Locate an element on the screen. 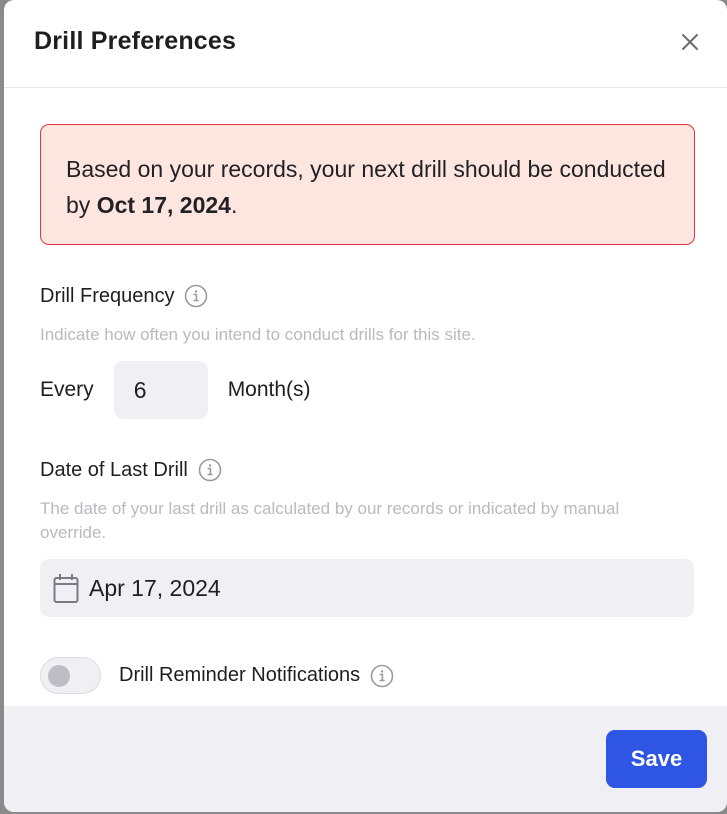 This screenshot has width=727, height=814. dialog-footer: Save is located at coordinates (365, 759).